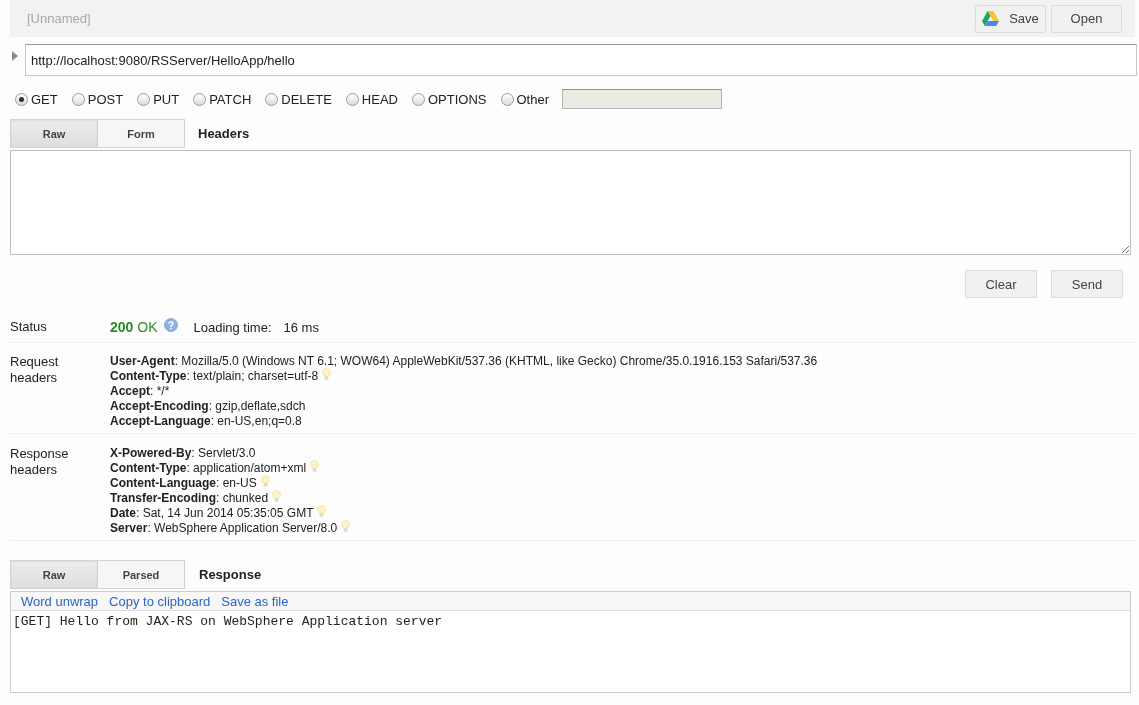 Image resolution: width=1139 pixels, height=705 pixels. I want to click on loading-time-value: 16 ms, so click(301, 327).